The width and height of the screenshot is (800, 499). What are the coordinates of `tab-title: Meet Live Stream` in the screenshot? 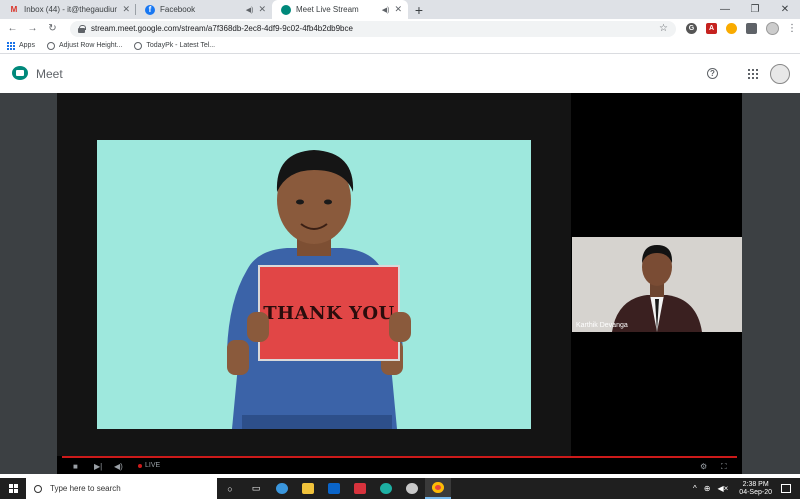 It's located at (327, 9).